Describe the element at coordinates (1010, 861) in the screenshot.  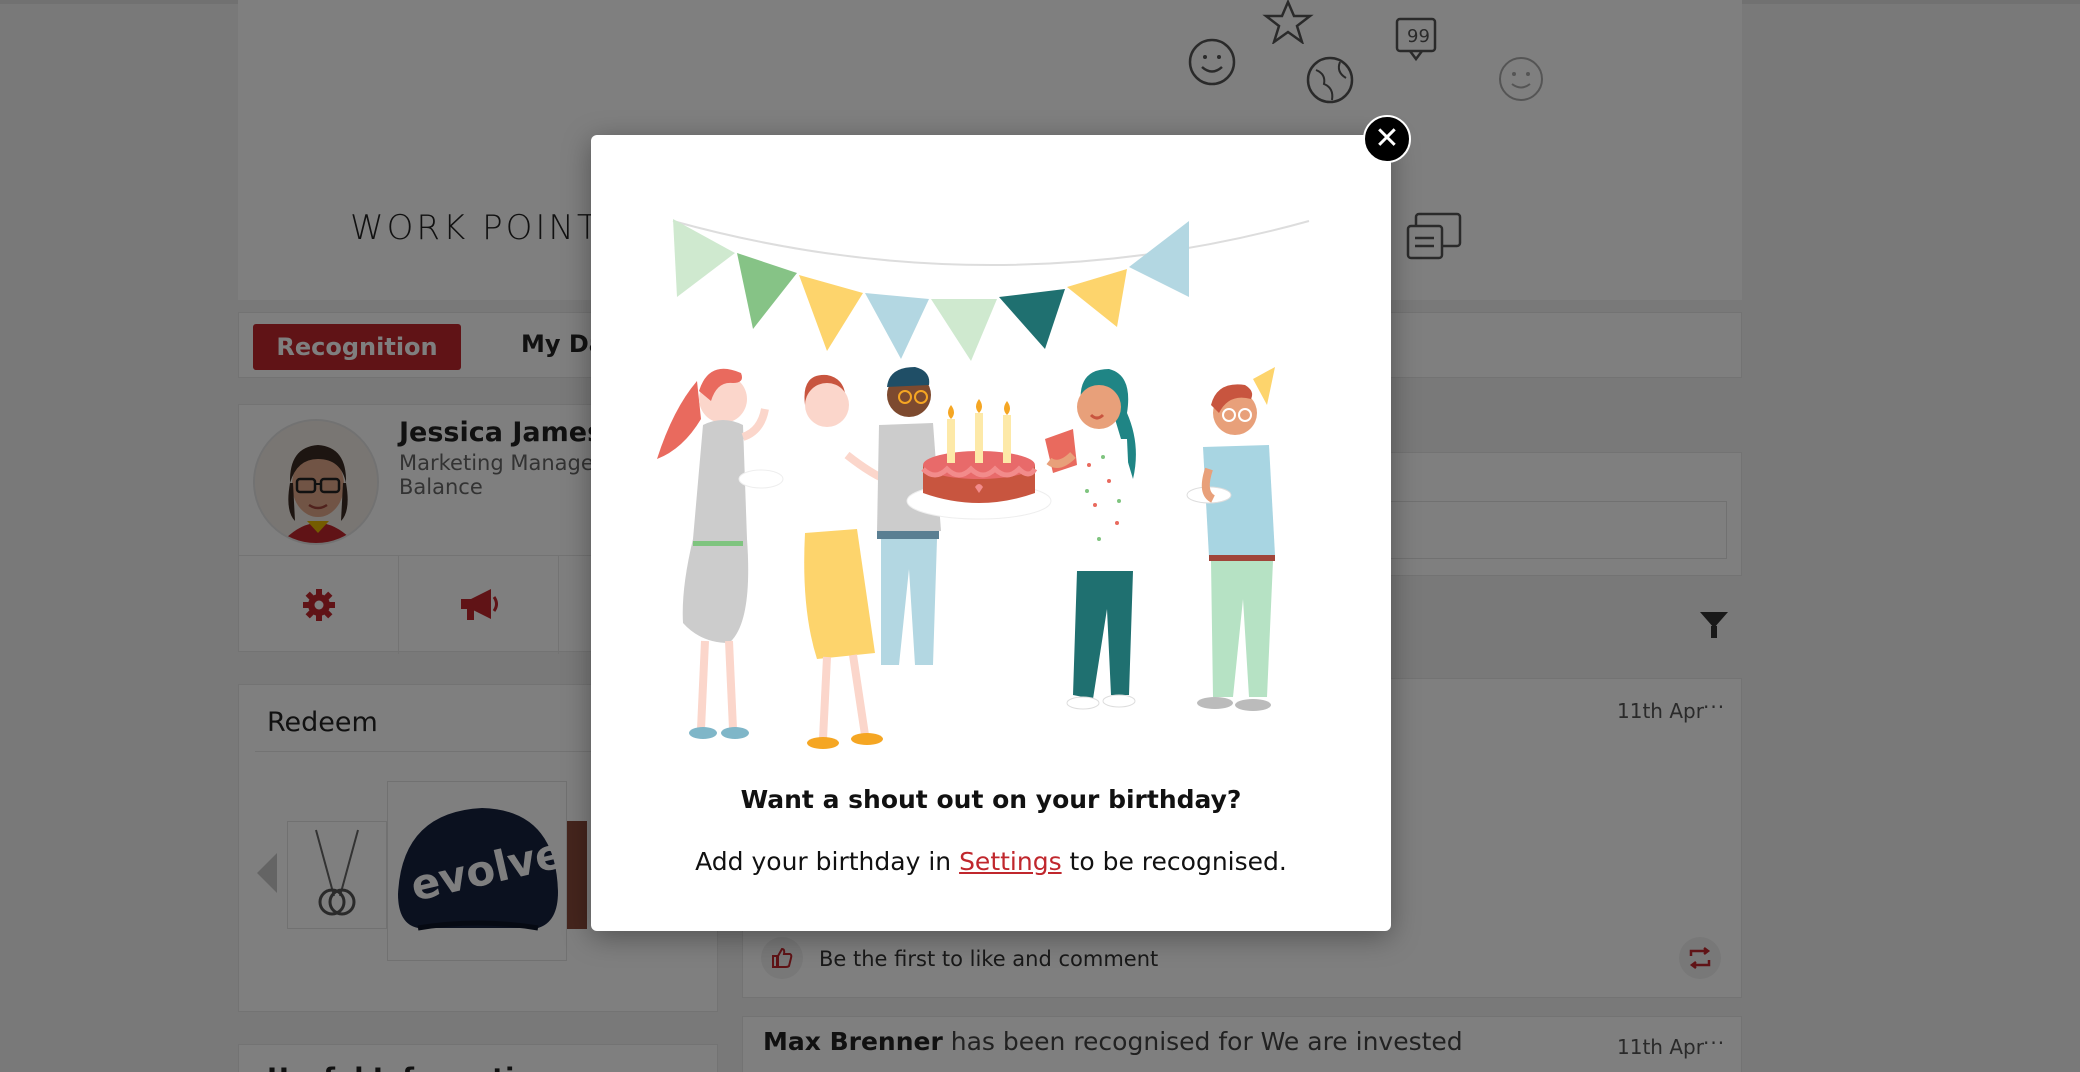
I see `settings-link: Settings` at that location.